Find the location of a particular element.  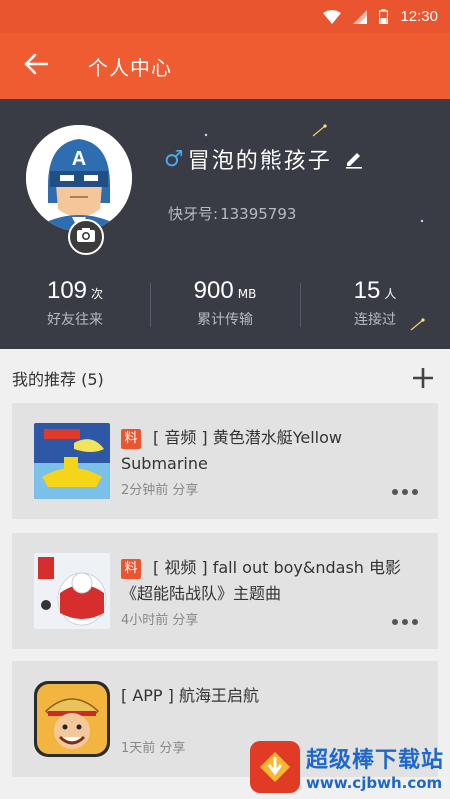

arrow-left-icon is located at coordinates (36, 66).